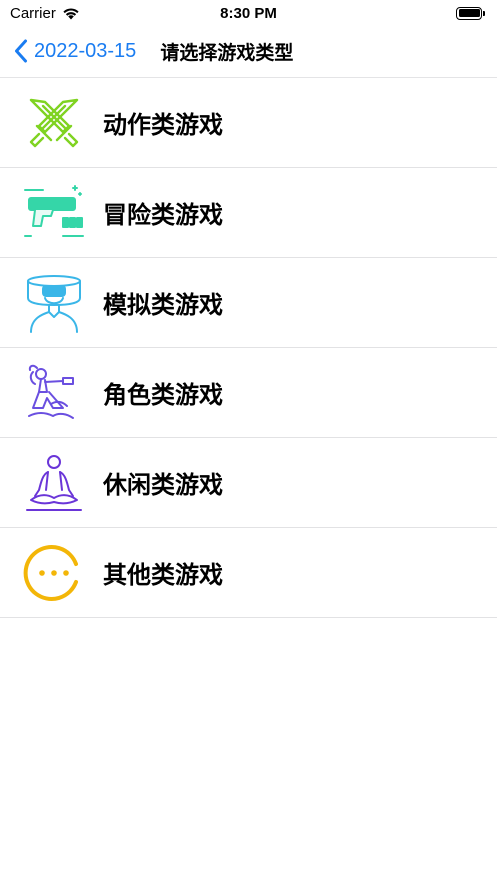 The height and width of the screenshot is (883, 497). What do you see at coordinates (163, 125) in the screenshot?
I see `category-label: 动作类游戏` at bounding box center [163, 125].